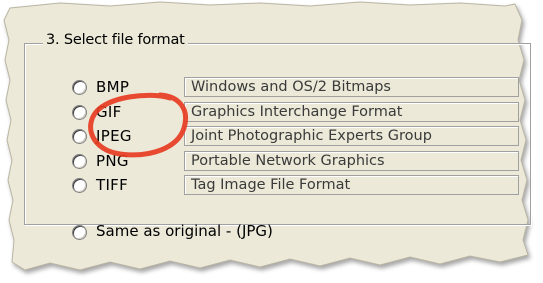 The height and width of the screenshot is (283, 543). Describe the element at coordinates (115, 40) in the screenshot. I see `group-title: 3. Select file format` at that location.